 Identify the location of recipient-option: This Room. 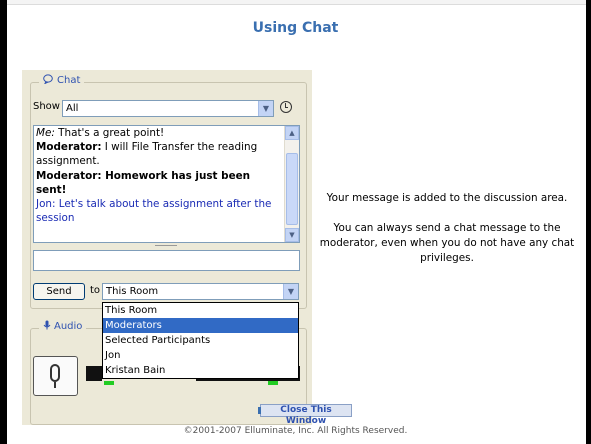
(200, 310).